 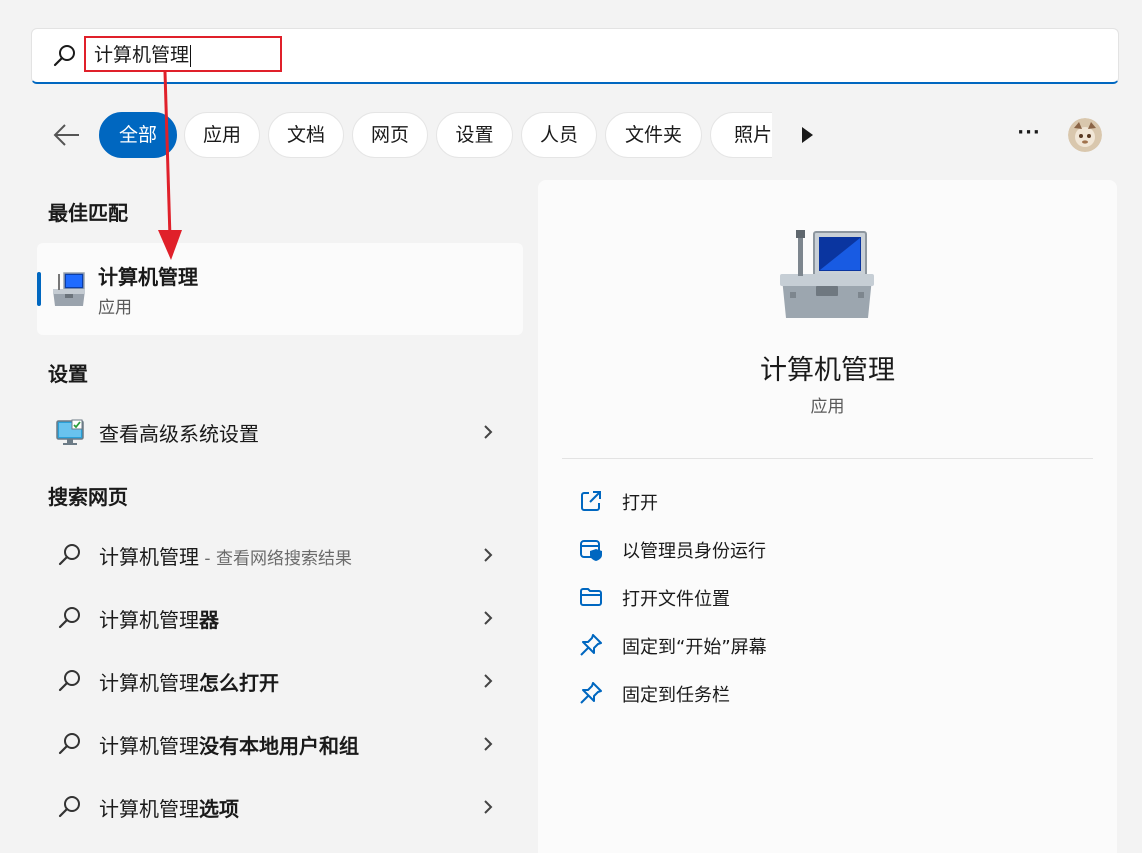 What do you see at coordinates (88, 497) in the screenshot?
I see `web-search-heading: 搜索网页` at bounding box center [88, 497].